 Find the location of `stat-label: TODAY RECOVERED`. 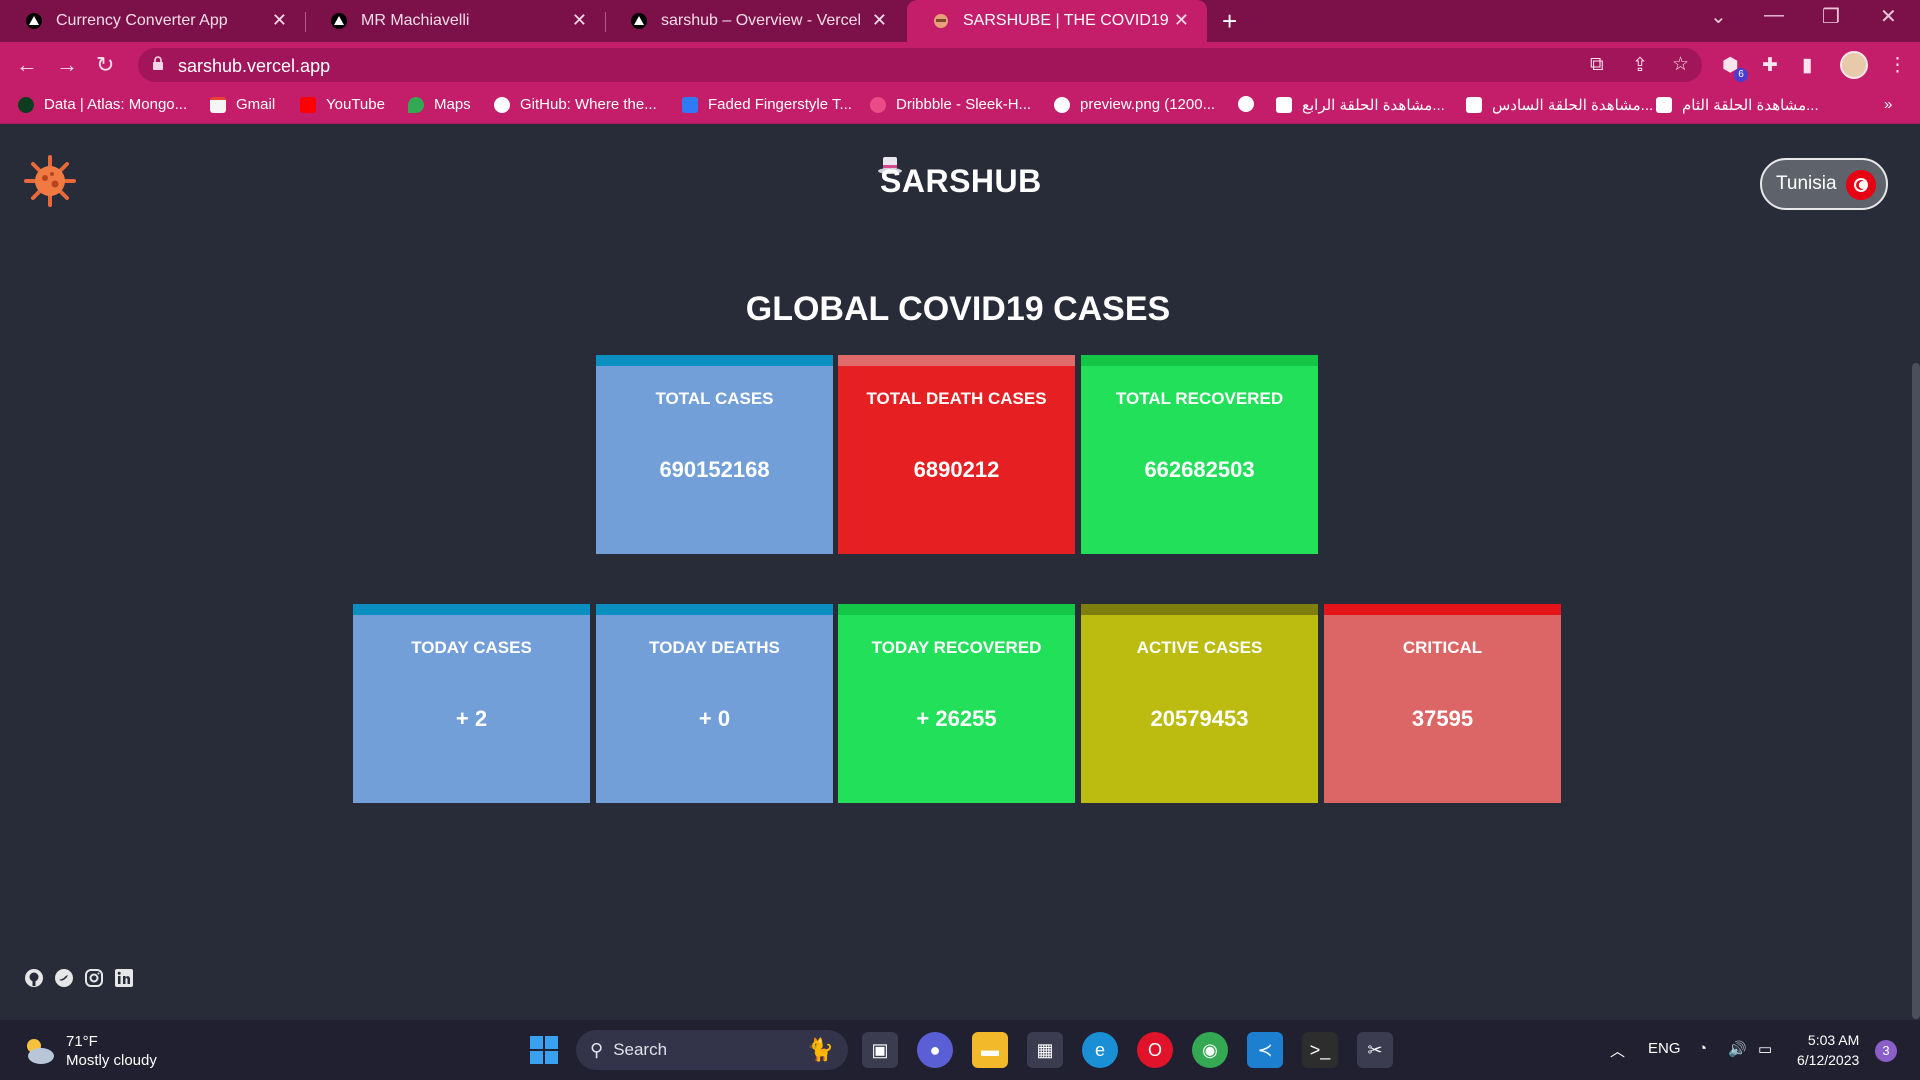

stat-label: TODAY RECOVERED is located at coordinates (956, 647).